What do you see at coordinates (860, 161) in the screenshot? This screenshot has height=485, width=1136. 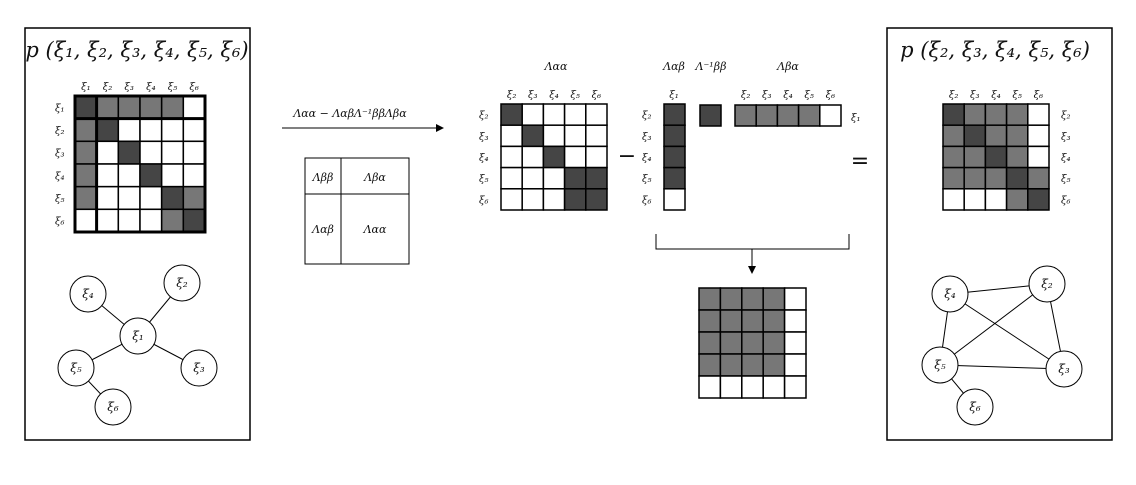 I see `equals-sign: =` at bounding box center [860, 161].